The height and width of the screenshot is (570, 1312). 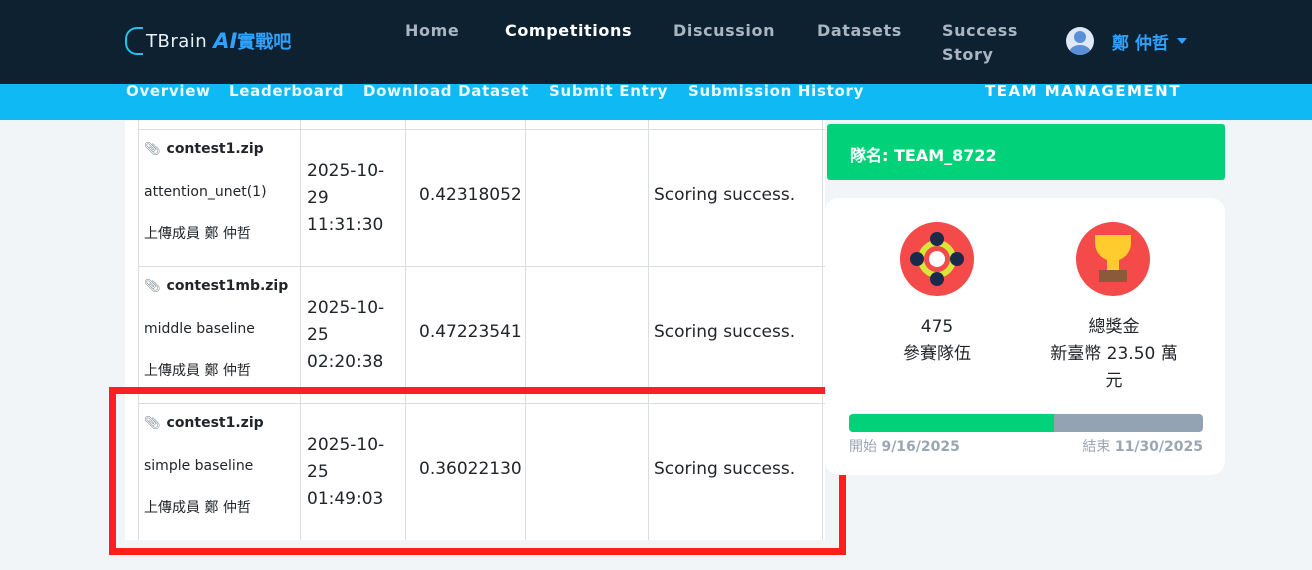 I want to click on submission-description: middle baseline, so click(x=199, y=329).